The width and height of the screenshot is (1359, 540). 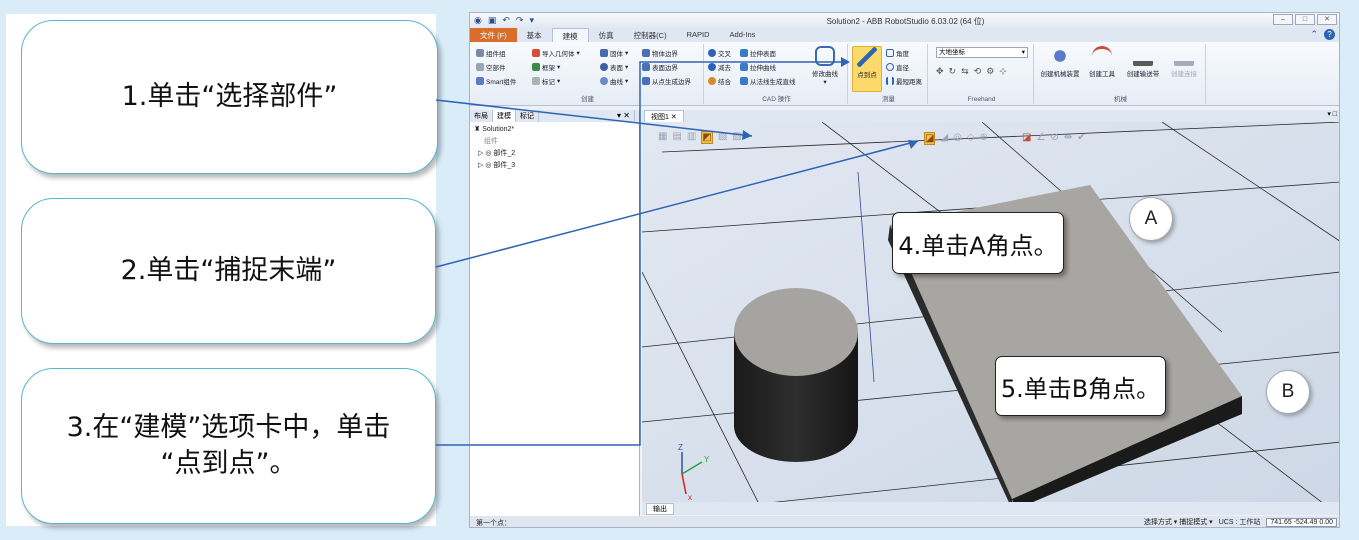 I want to click on maximize-button: □, so click(x=1305, y=19).